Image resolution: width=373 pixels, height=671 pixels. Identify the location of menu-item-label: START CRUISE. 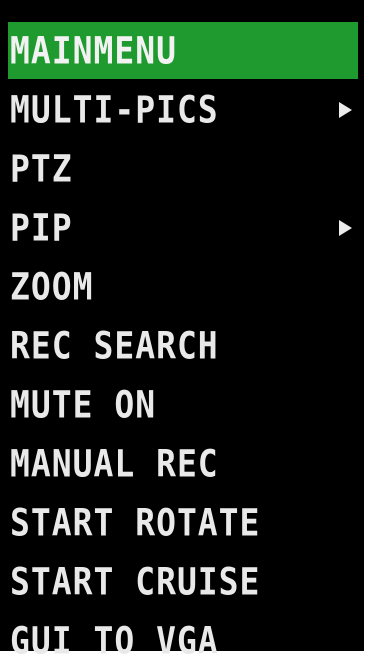
(135, 581).